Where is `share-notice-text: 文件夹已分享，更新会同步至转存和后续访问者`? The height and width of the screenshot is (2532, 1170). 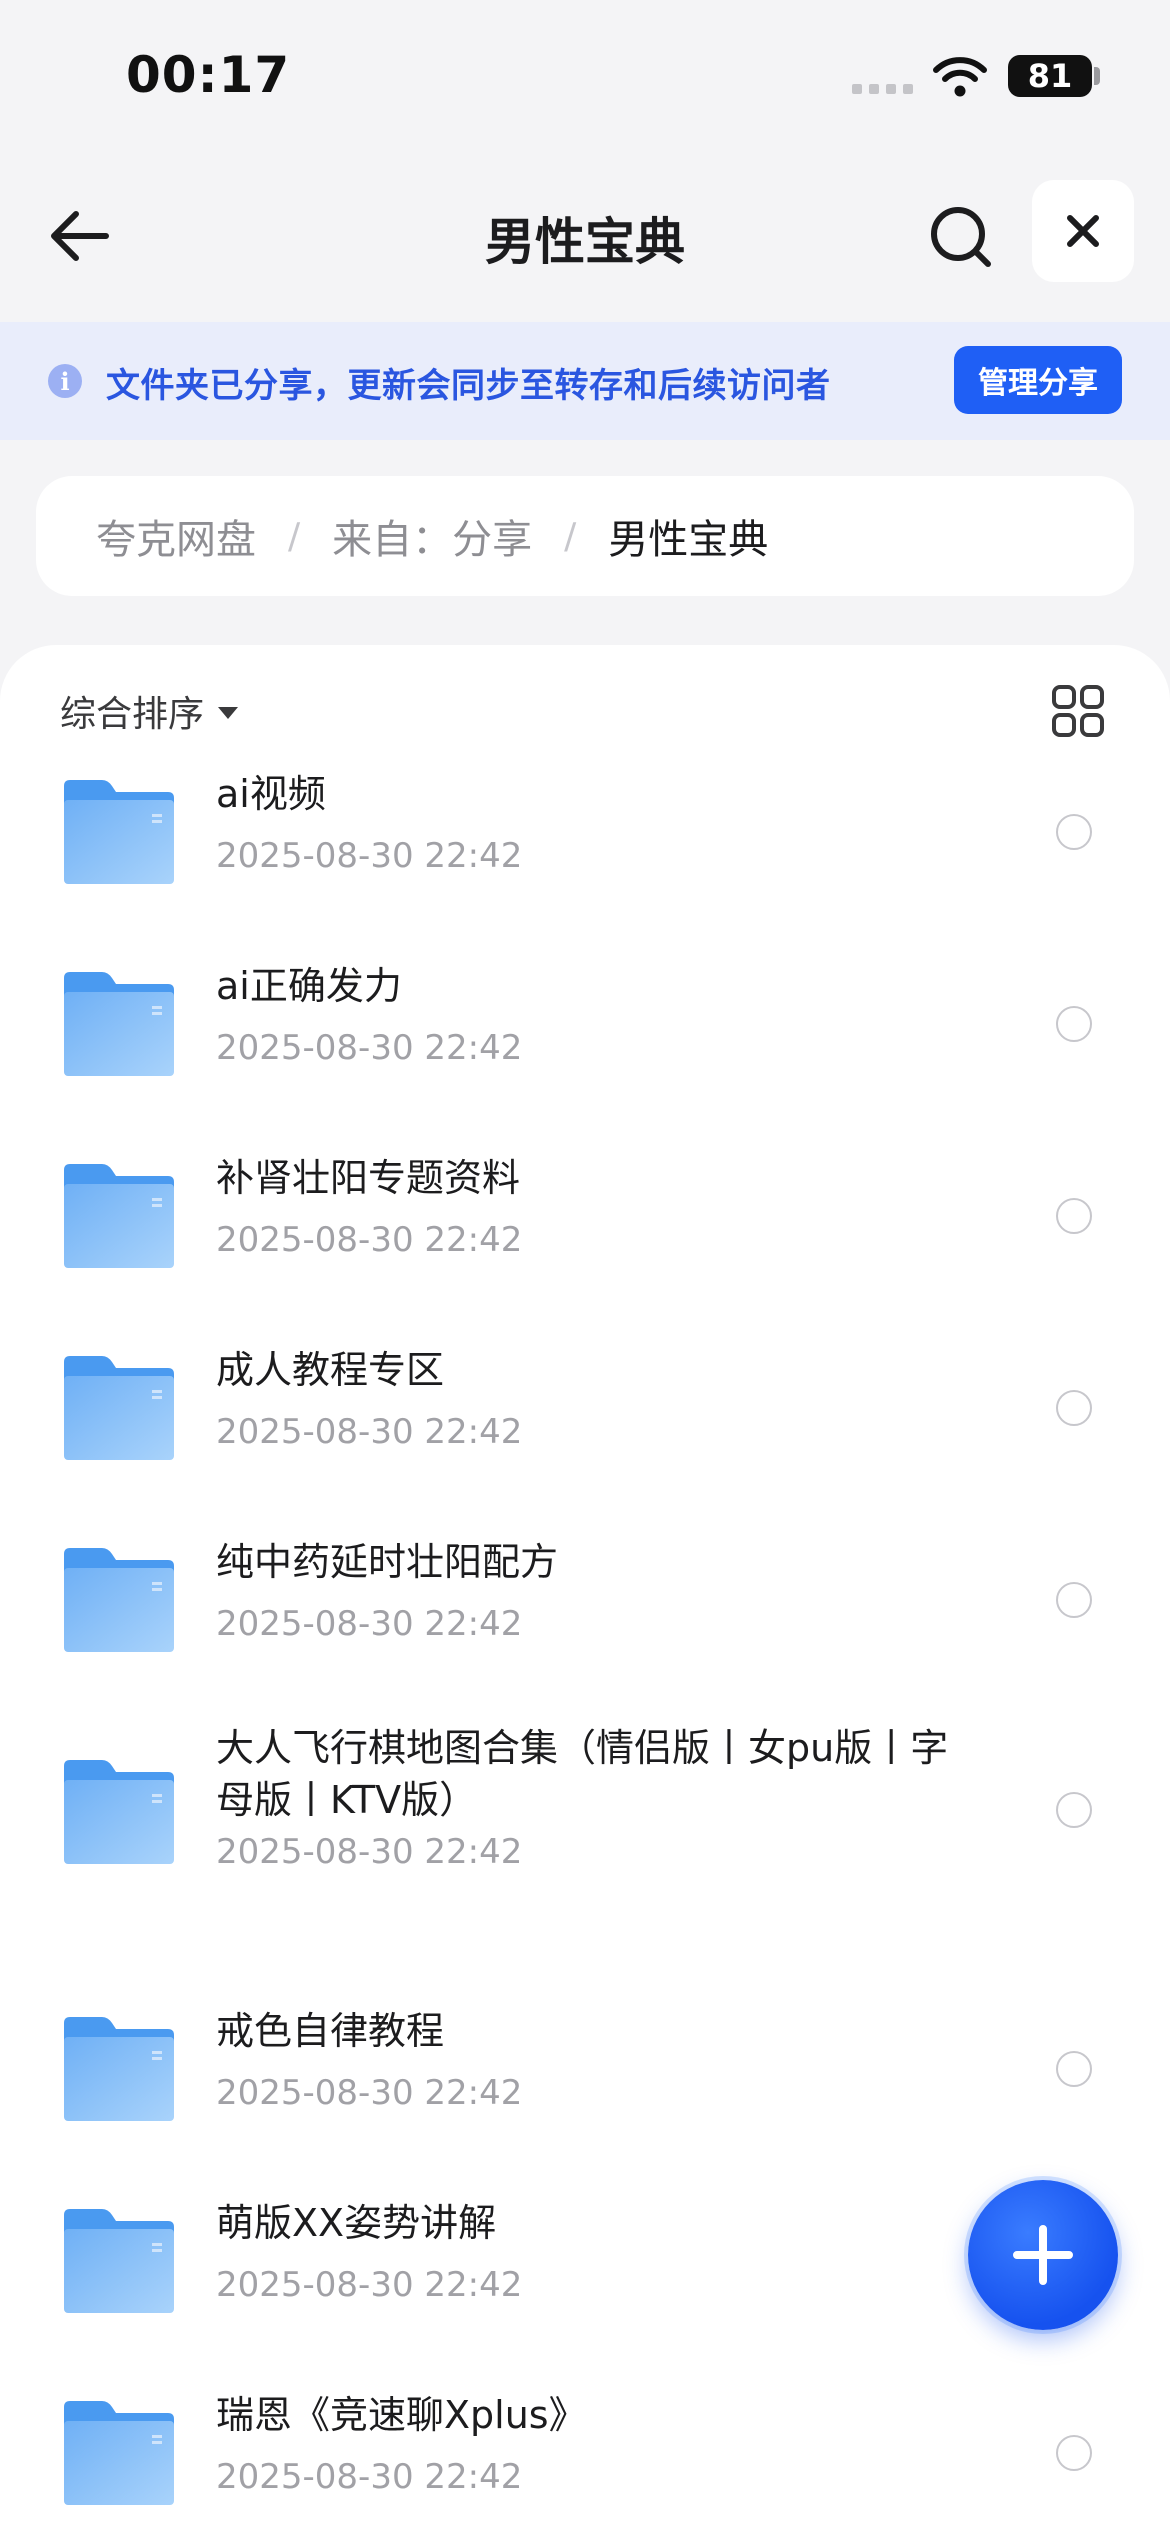
share-notice-text: 文件夹已分享，更新会同步至转存和后续访问者 is located at coordinates (468, 386).